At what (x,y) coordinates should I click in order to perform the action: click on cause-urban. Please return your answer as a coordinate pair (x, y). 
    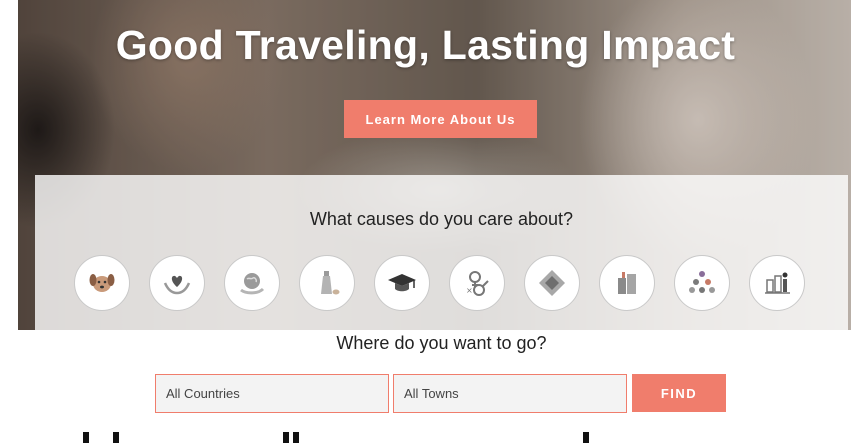
    Looking at the image, I should click on (777, 283).